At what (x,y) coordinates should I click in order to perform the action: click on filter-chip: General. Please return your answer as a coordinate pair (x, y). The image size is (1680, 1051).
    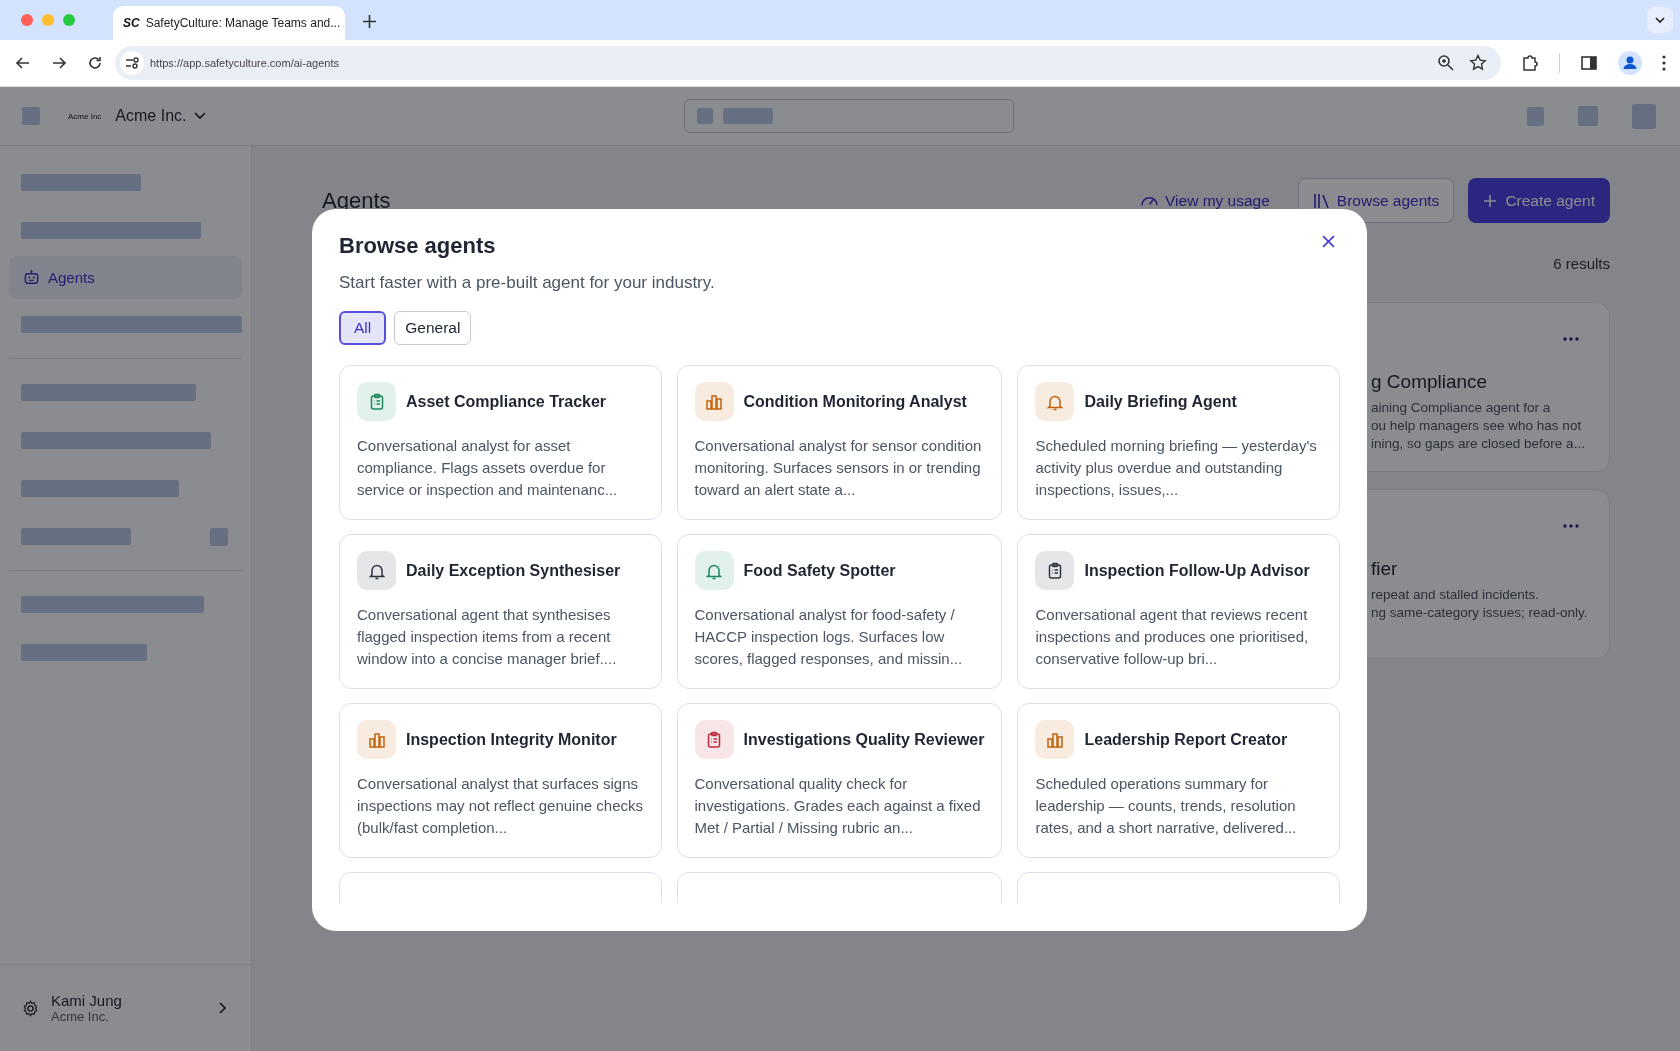
    Looking at the image, I should click on (433, 328).